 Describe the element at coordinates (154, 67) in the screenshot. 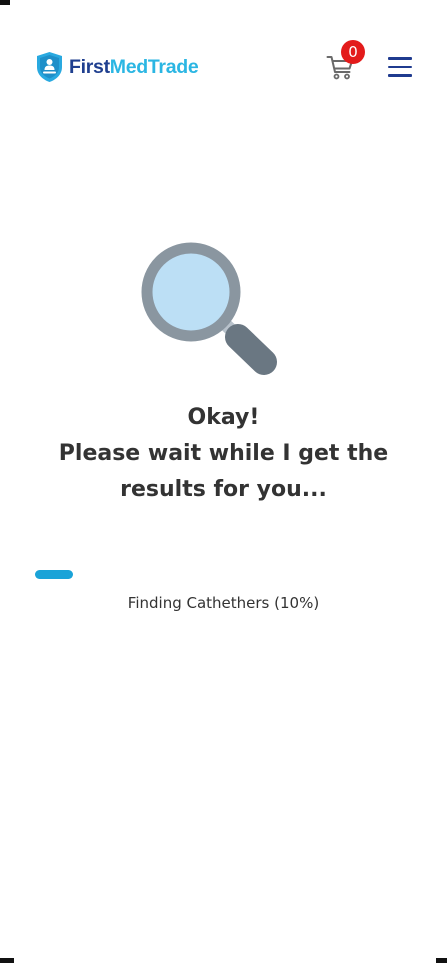

I see `logo-text-second: MedTrade` at that location.